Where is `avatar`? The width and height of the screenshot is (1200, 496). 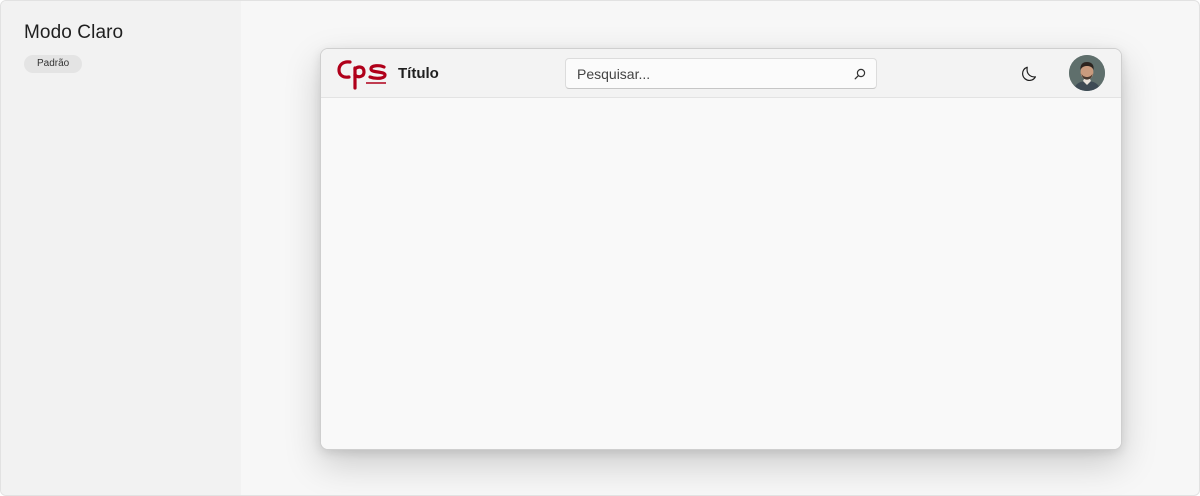 avatar is located at coordinates (1087, 73).